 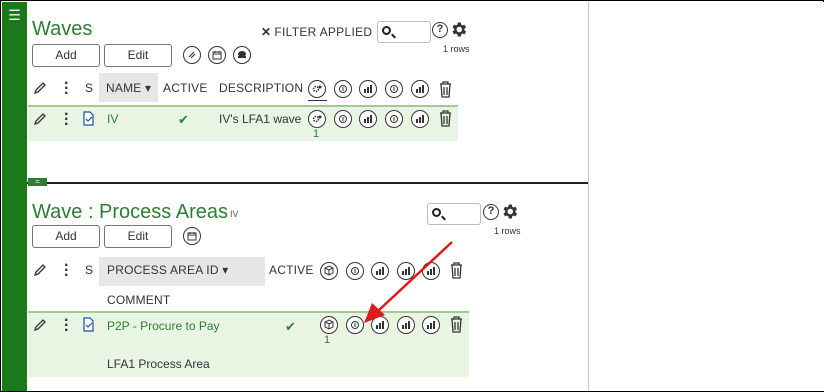 I want to click on page-title: Waves, so click(x=62, y=29).